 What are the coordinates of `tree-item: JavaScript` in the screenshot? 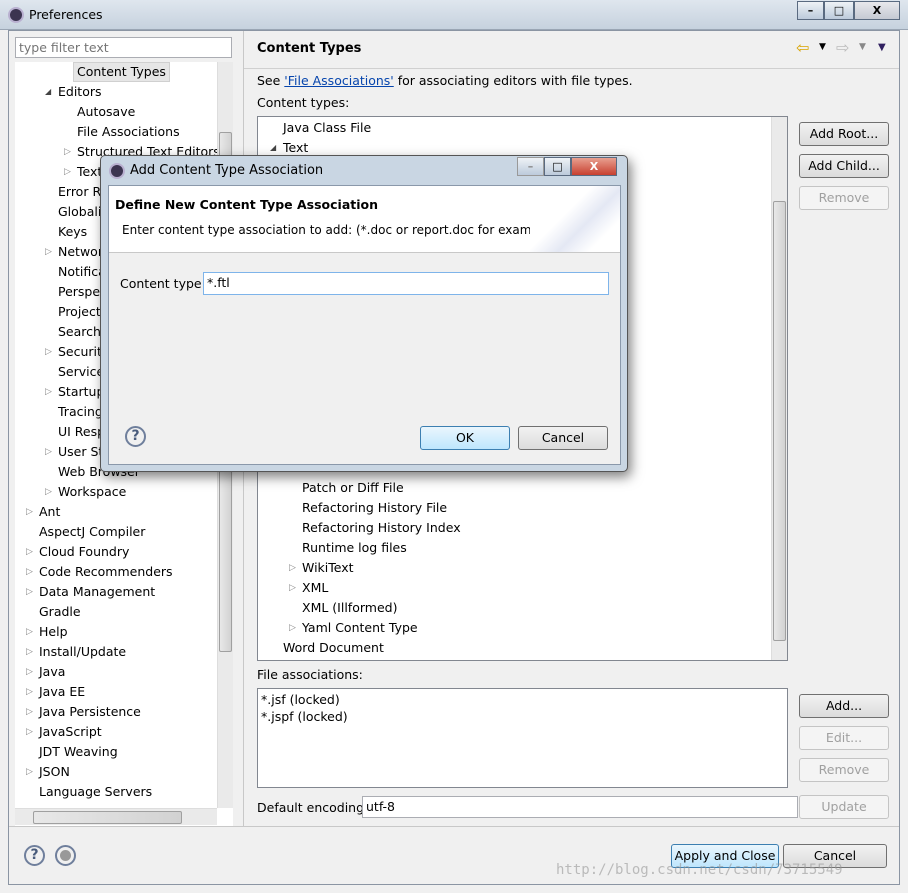 It's located at (70, 732).